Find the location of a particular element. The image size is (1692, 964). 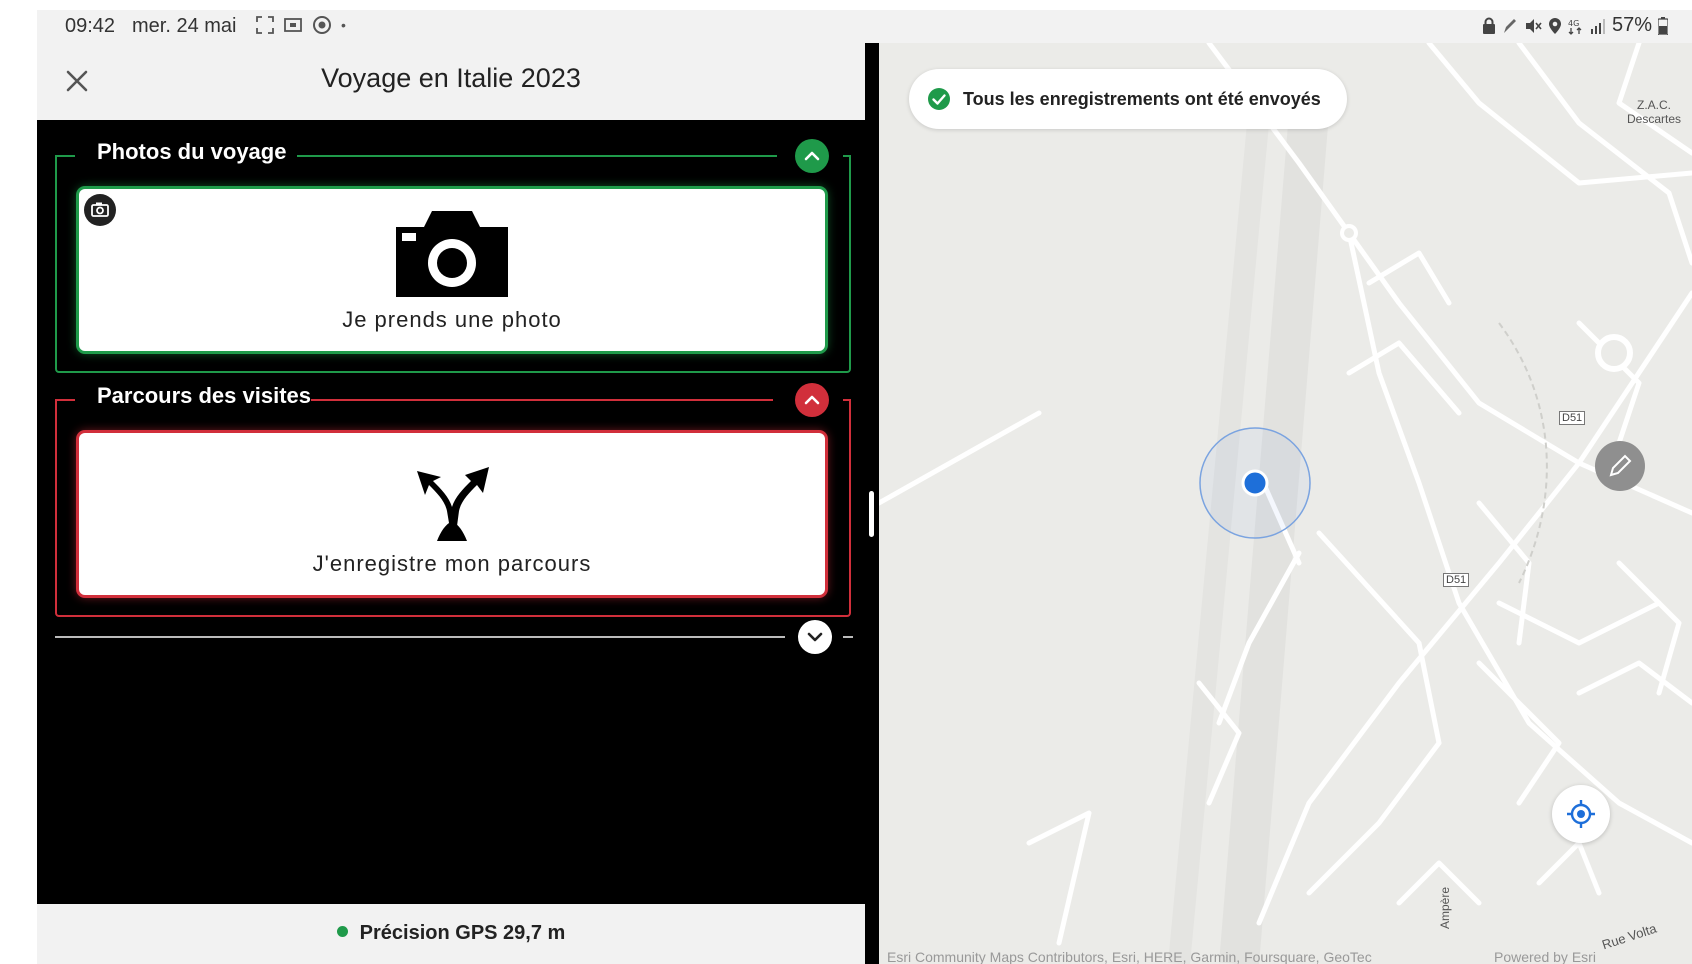

expand-group-button is located at coordinates (815, 637).